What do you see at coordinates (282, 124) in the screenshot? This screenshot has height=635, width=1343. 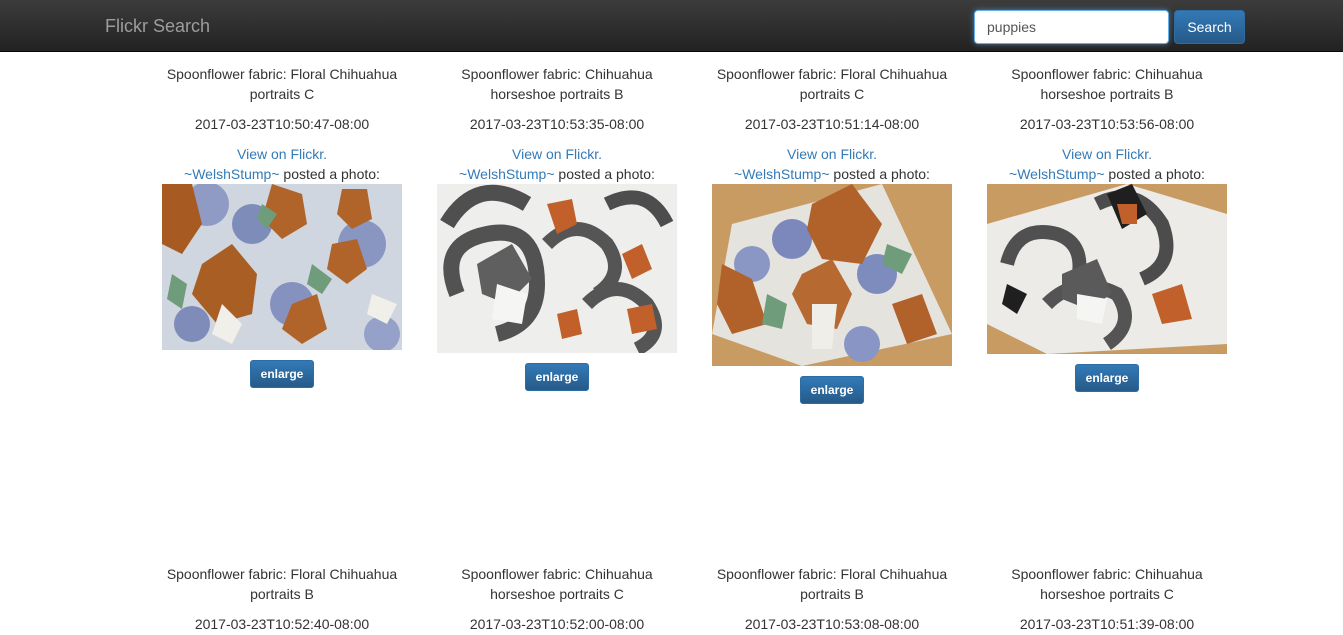 I see `photo-date: 2017-03-23T10:50:47-08:00` at bounding box center [282, 124].